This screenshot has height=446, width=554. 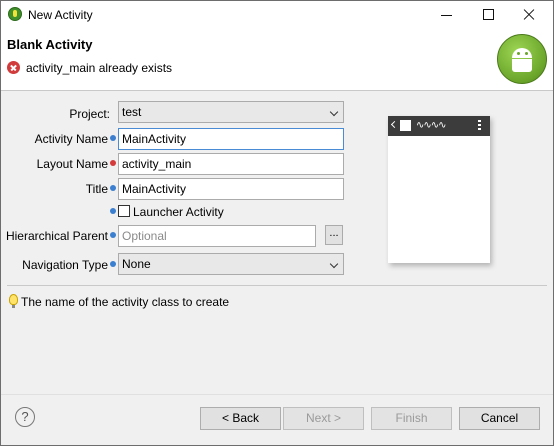 What do you see at coordinates (132, 112) in the screenshot?
I see `project-value: test` at bounding box center [132, 112].